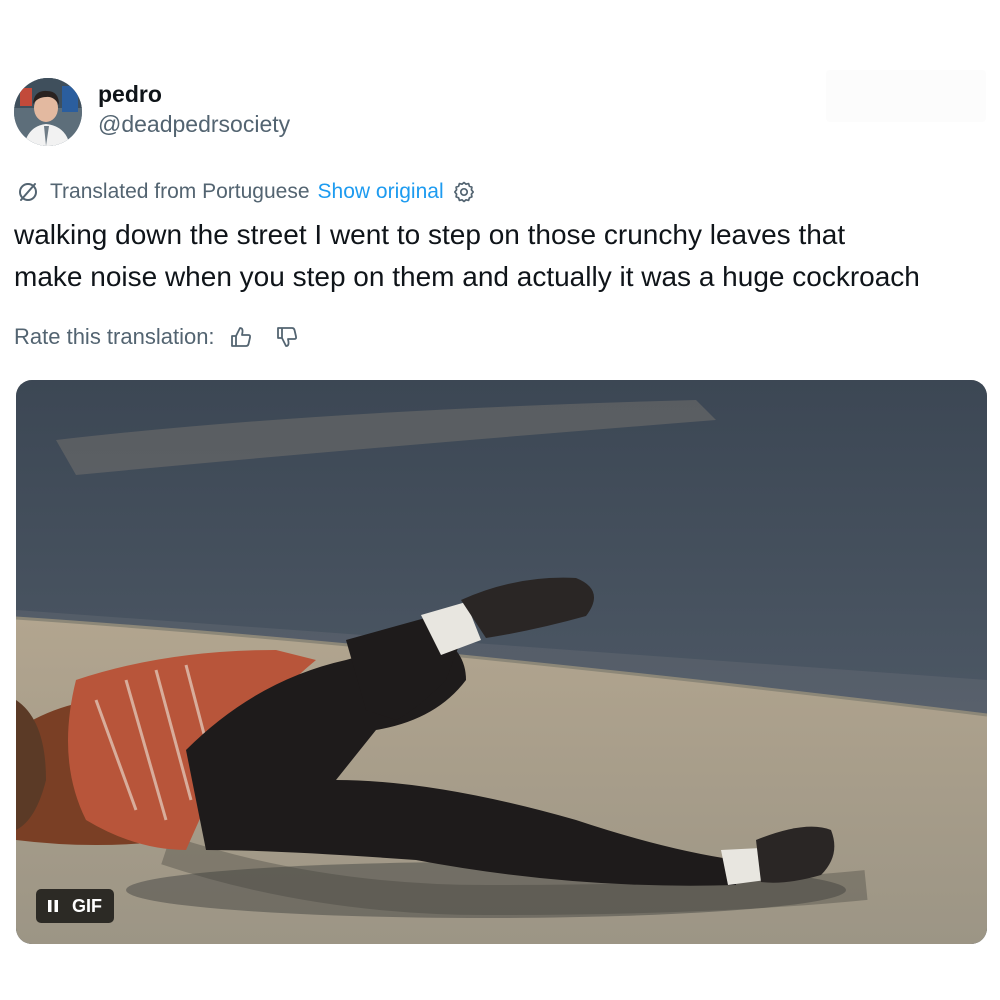 This screenshot has height=1000, width=1000. Describe the element at coordinates (87, 905) in the screenshot. I see `gif-label: GIF` at that location.